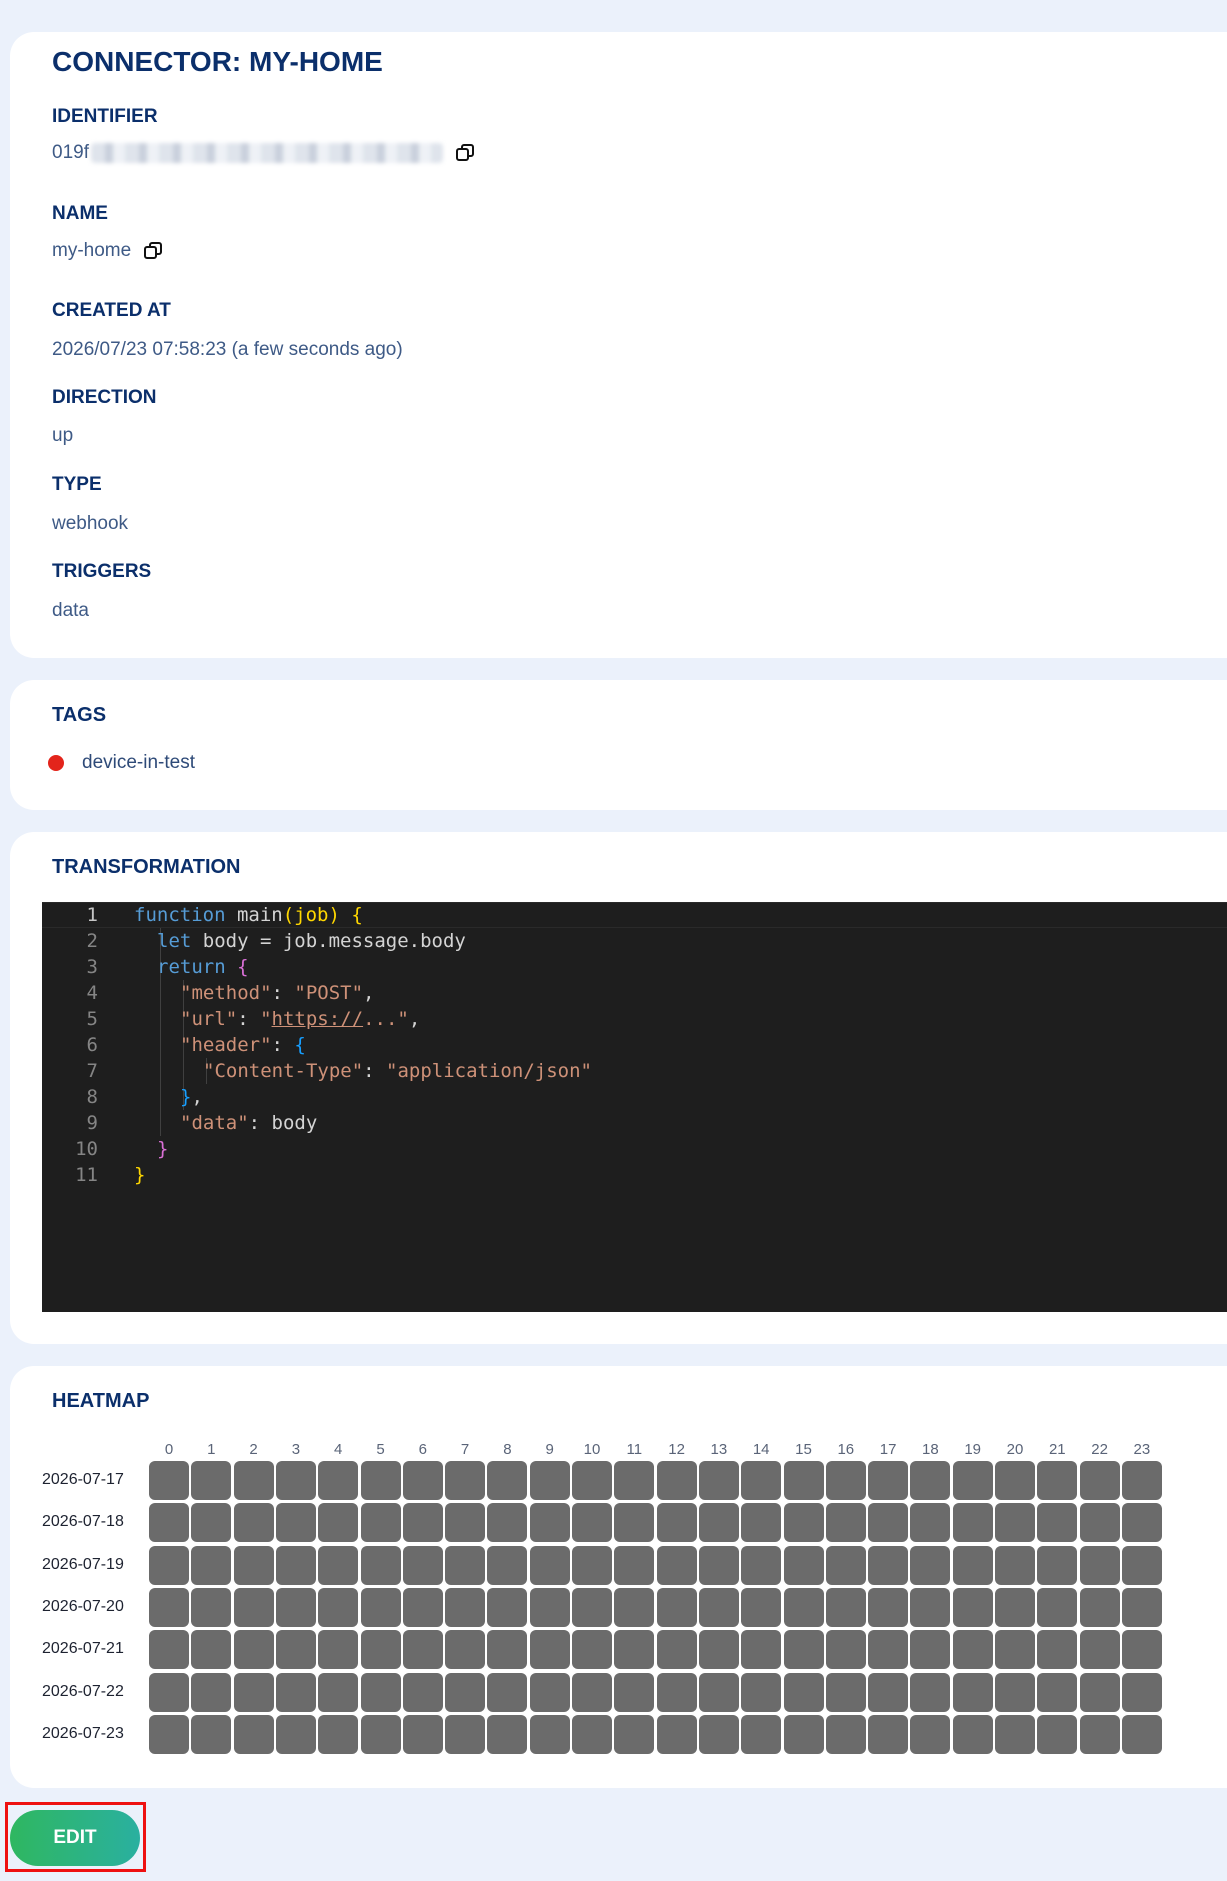 The width and height of the screenshot is (1227, 1881). I want to click on copy-icon, so click(153, 251).